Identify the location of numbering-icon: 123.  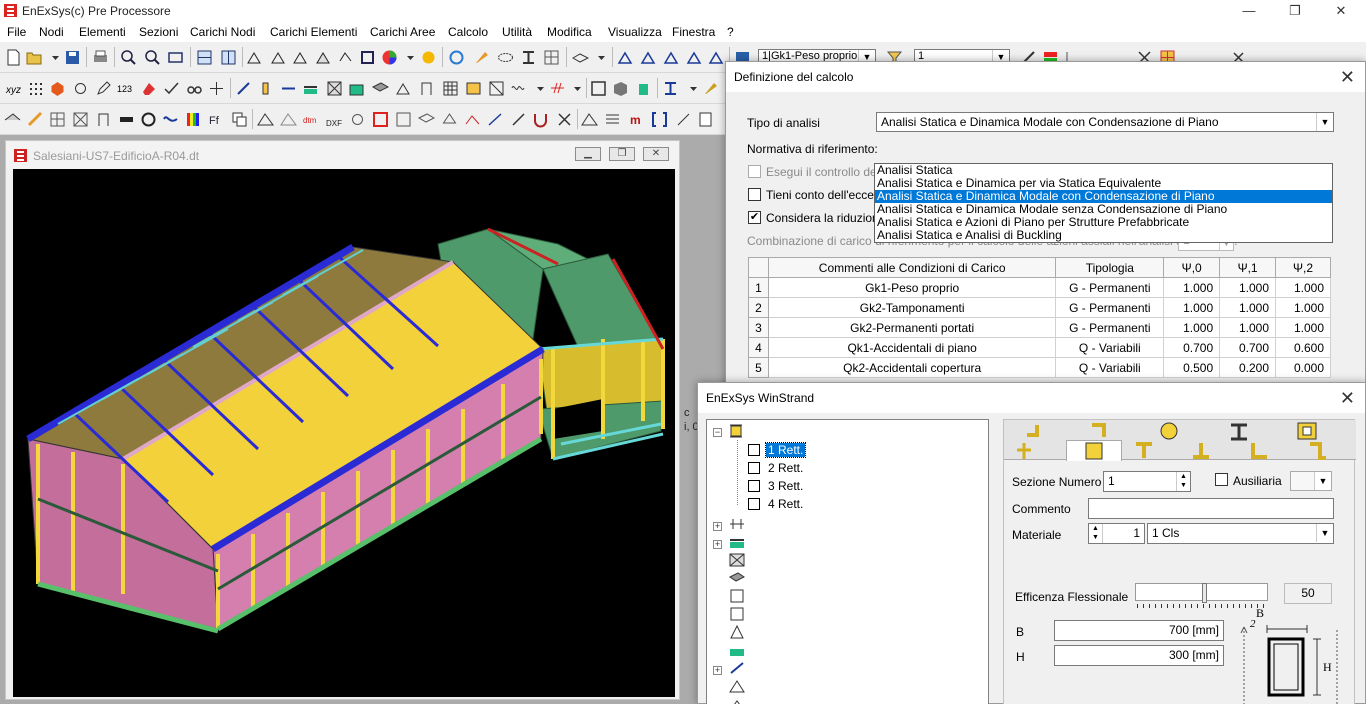
(125, 88).